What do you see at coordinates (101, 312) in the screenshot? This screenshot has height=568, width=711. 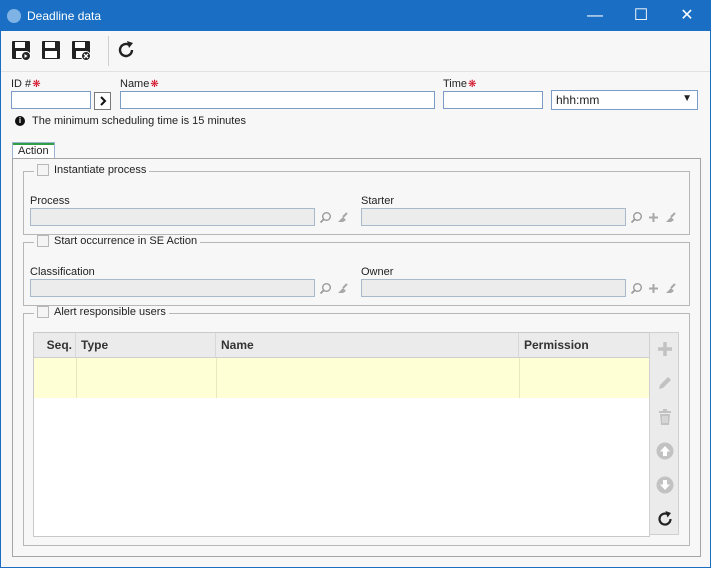 I see `alert-users-legend: Alert responsible users` at bounding box center [101, 312].